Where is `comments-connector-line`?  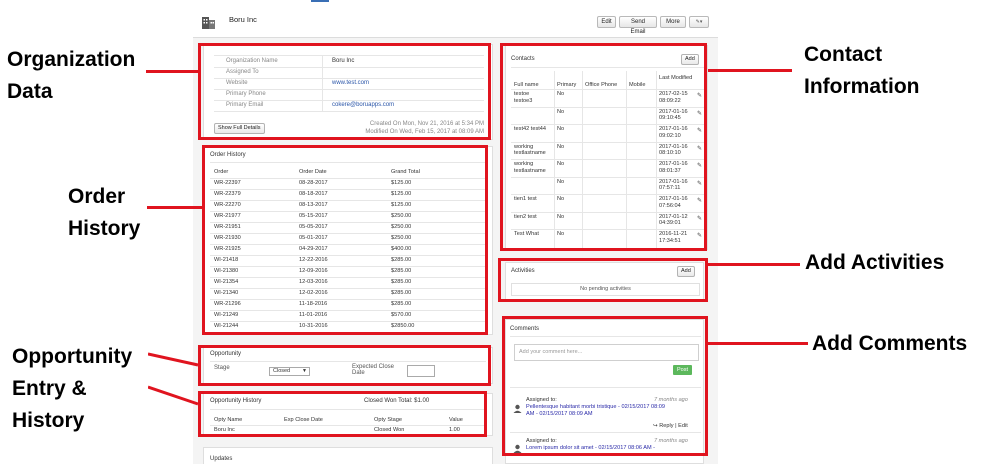 comments-connector-line is located at coordinates (758, 343).